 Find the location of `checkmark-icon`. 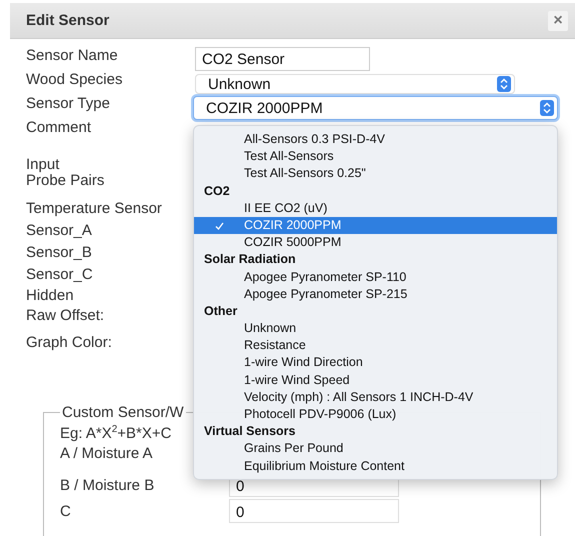

checkmark-icon is located at coordinates (219, 226).